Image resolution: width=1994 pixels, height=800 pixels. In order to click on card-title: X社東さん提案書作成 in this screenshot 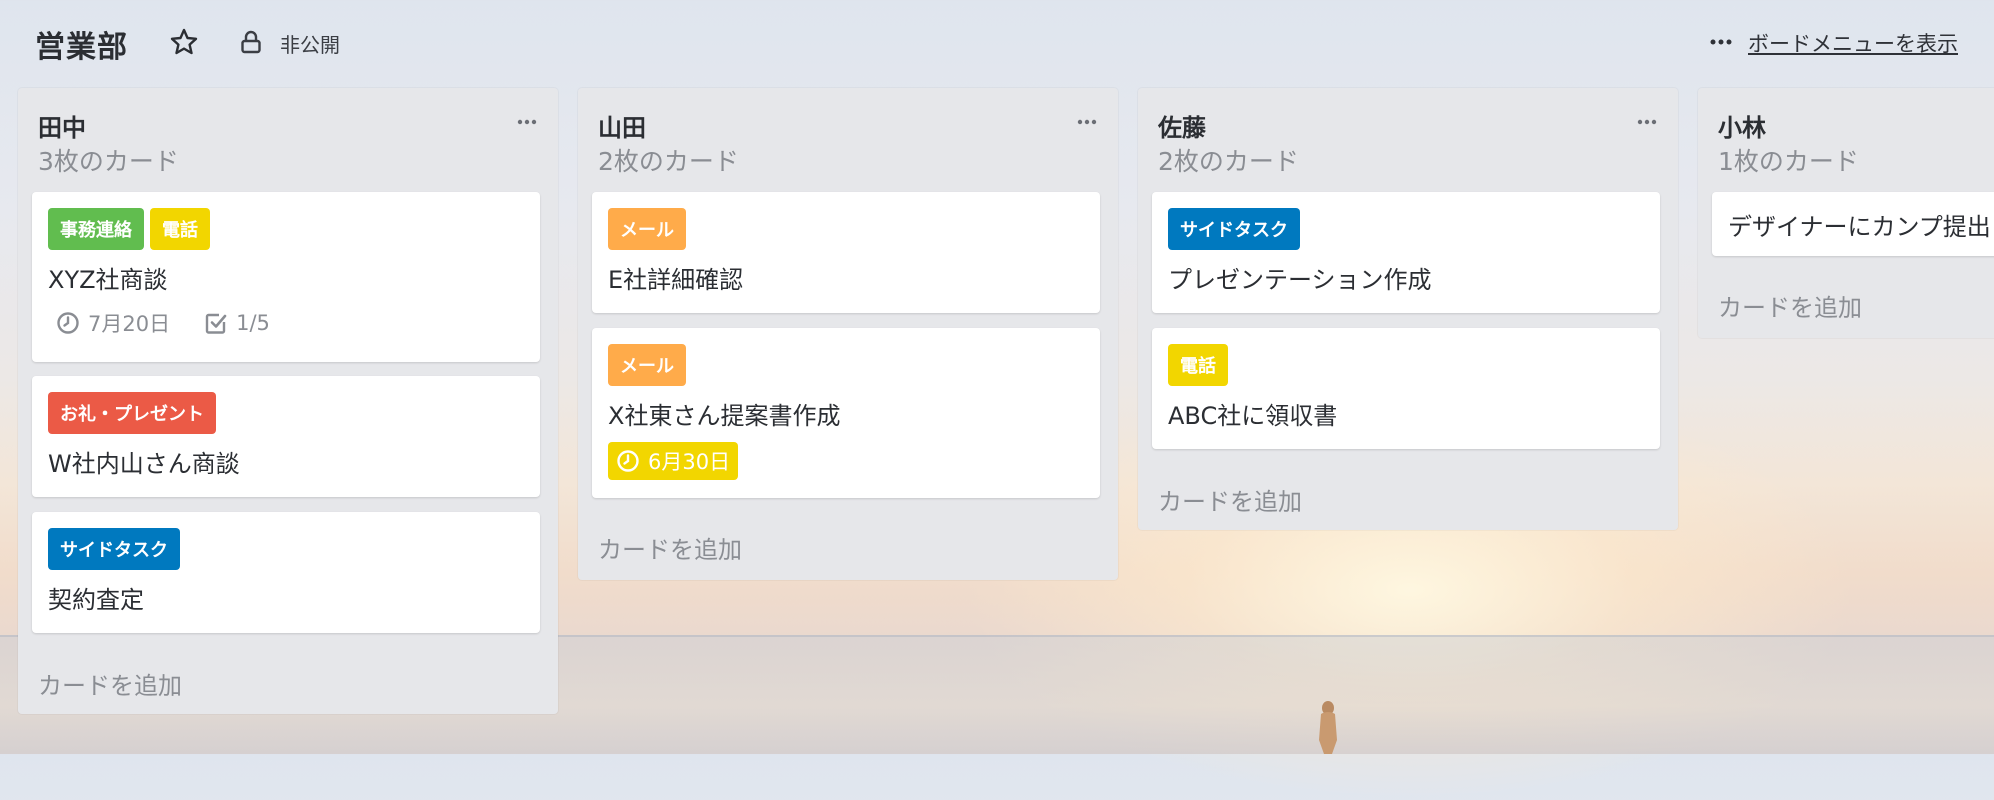, I will do `click(724, 416)`.